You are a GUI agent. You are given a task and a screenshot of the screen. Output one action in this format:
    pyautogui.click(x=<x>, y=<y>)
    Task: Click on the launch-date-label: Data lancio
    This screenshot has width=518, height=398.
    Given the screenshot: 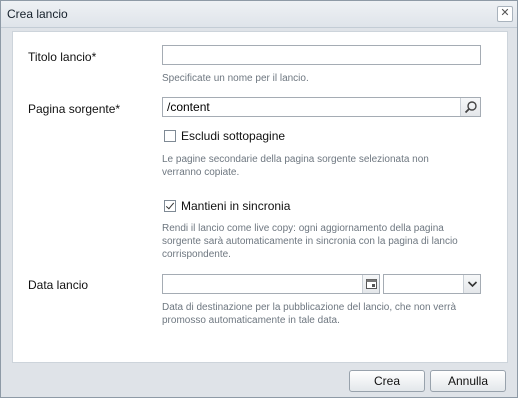 What is the action you would take?
    pyautogui.click(x=58, y=285)
    